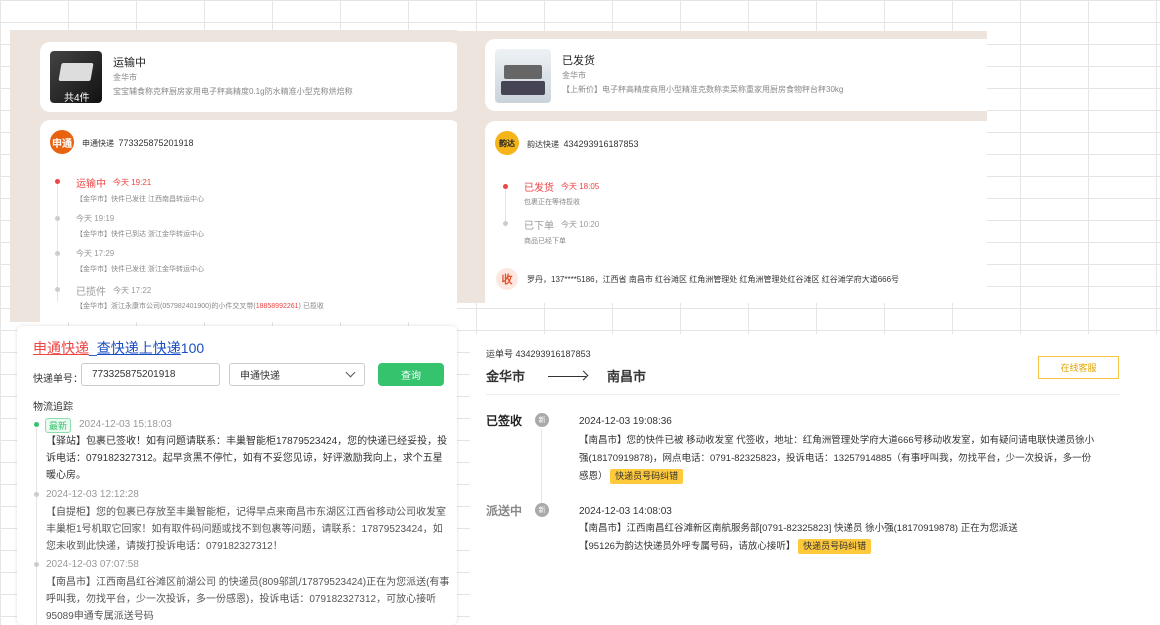 Image resolution: width=1160 pixels, height=625 pixels. I want to click on timeline-status: 已发货, so click(539, 188).